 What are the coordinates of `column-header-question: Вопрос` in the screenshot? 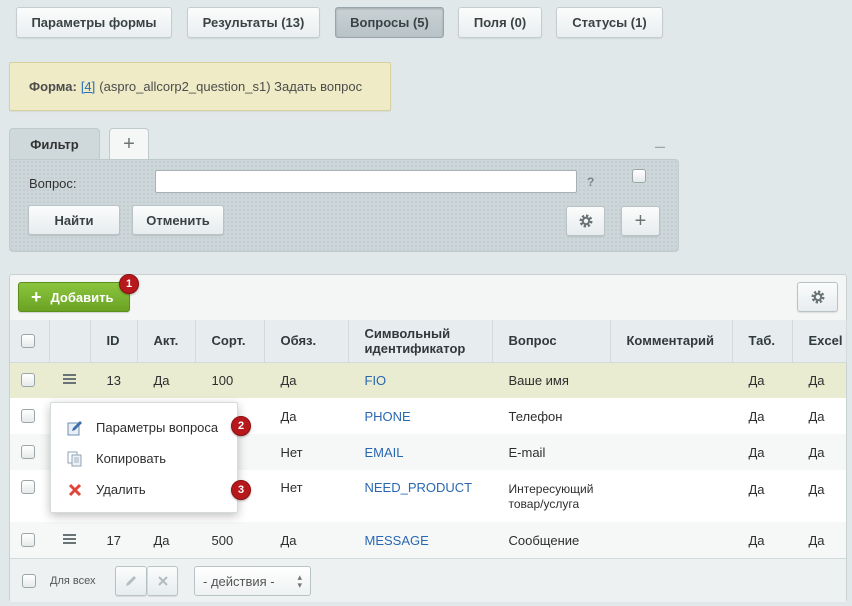 It's located at (551, 341).